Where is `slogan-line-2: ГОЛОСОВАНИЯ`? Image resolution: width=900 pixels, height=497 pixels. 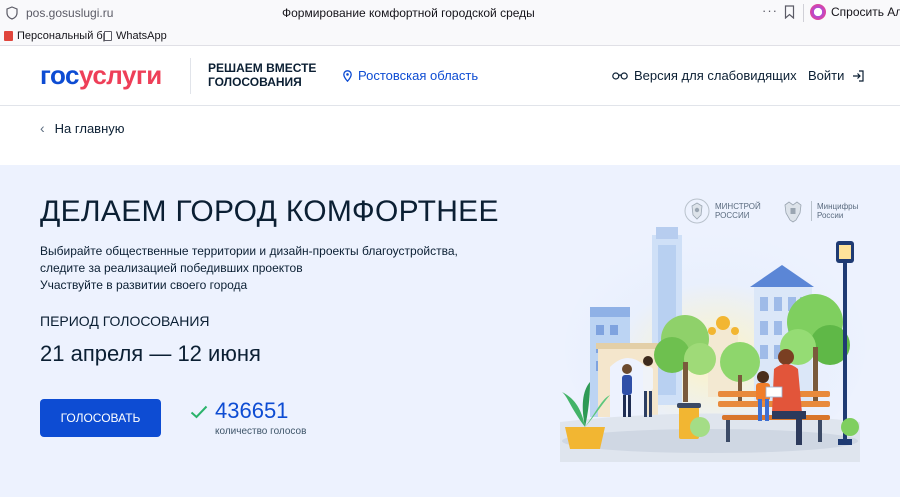
slogan-line-2: ГОЛОСОВАНИЯ is located at coordinates (255, 82).